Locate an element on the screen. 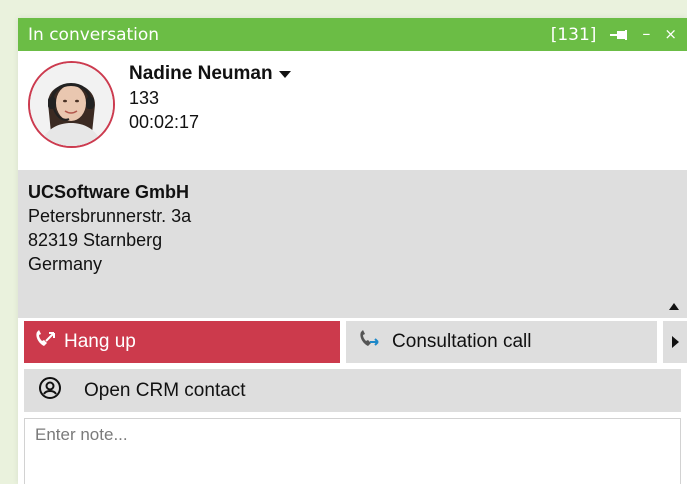 The image size is (687, 484). note-input is located at coordinates (352, 435).